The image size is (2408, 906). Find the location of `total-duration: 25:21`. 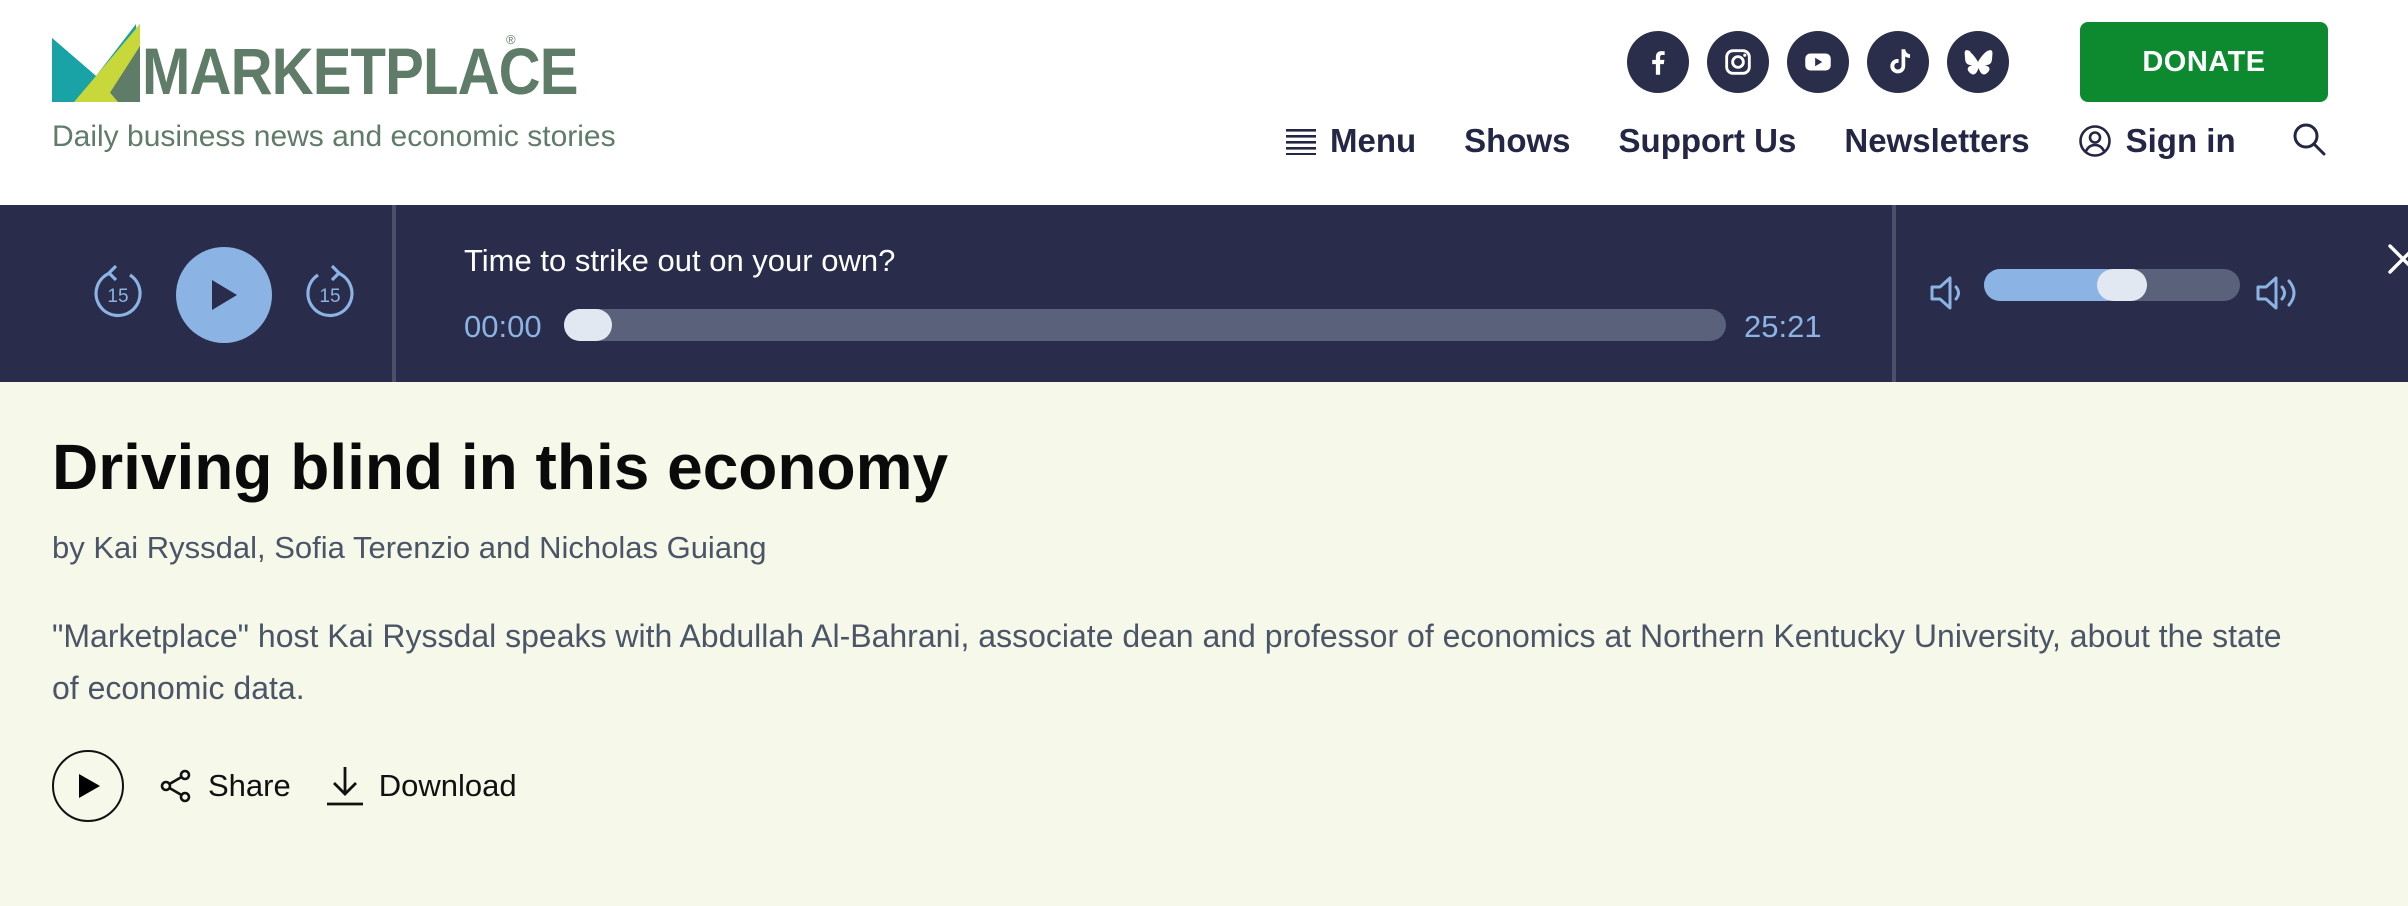

total-duration: 25:21 is located at coordinates (1783, 326).